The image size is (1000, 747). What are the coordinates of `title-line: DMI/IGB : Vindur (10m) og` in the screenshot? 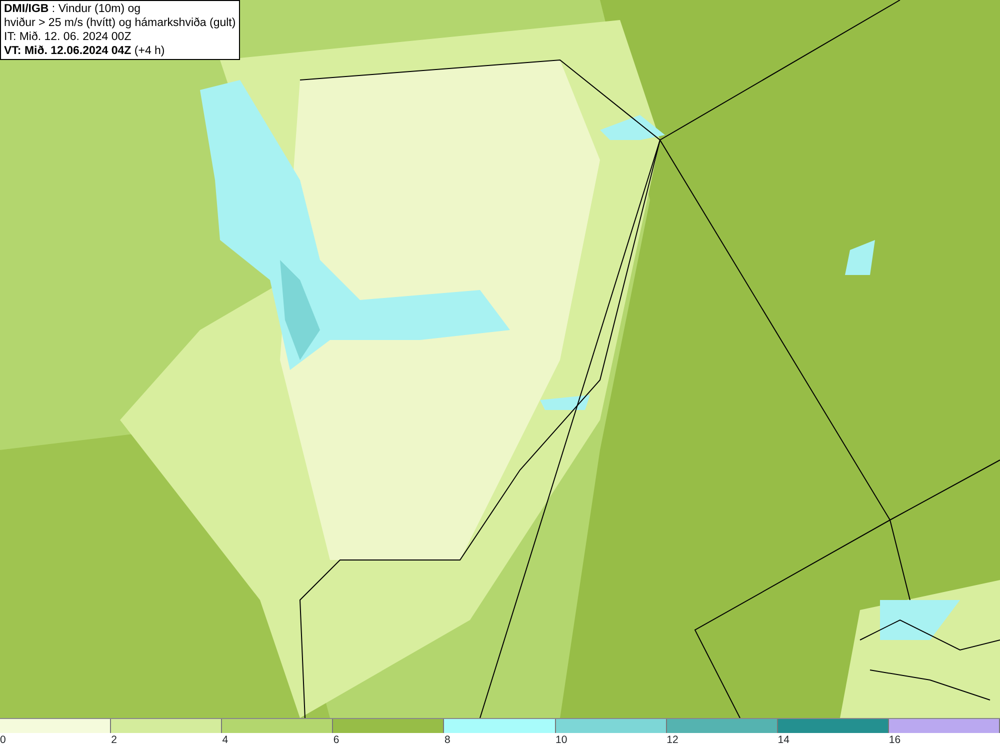 It's located at (73, 9).